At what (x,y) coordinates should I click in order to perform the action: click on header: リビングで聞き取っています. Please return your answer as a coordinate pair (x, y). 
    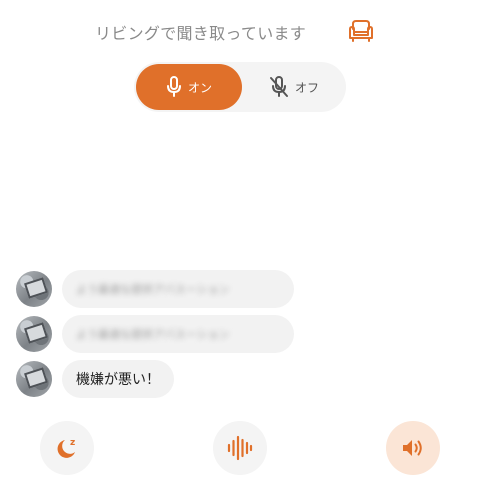
    Looking at the image, I should click on (240, 31).